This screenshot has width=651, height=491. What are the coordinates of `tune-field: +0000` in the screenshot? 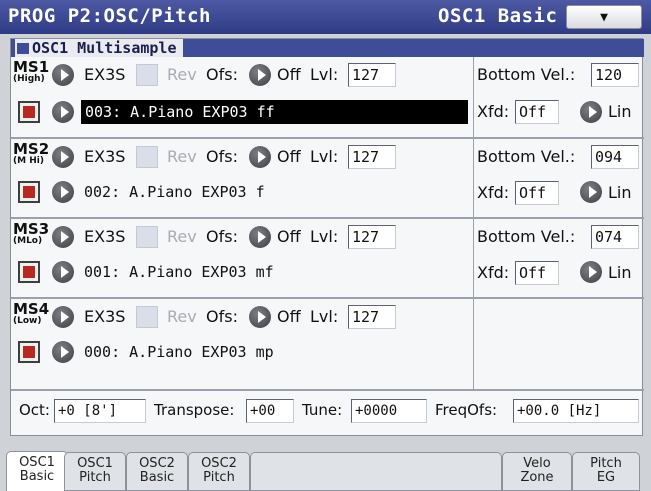 It's located at (389, 411).